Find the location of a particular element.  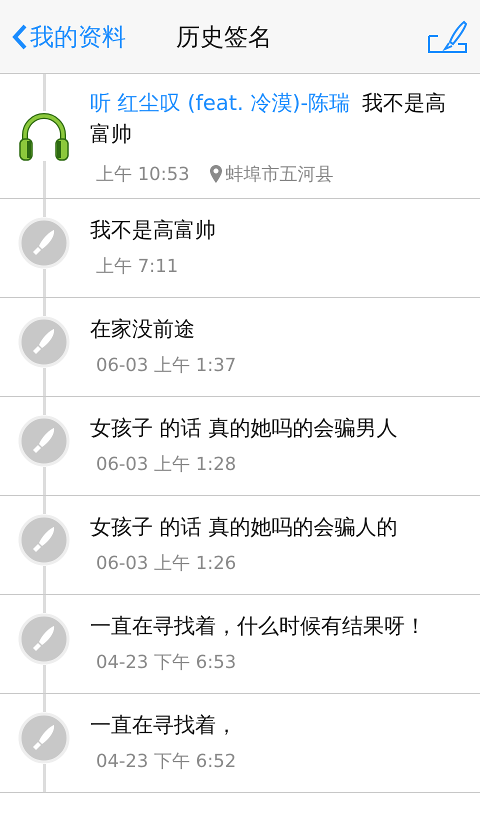

signature-text: 我不是高富帅 is located at coordinates (153, 230).